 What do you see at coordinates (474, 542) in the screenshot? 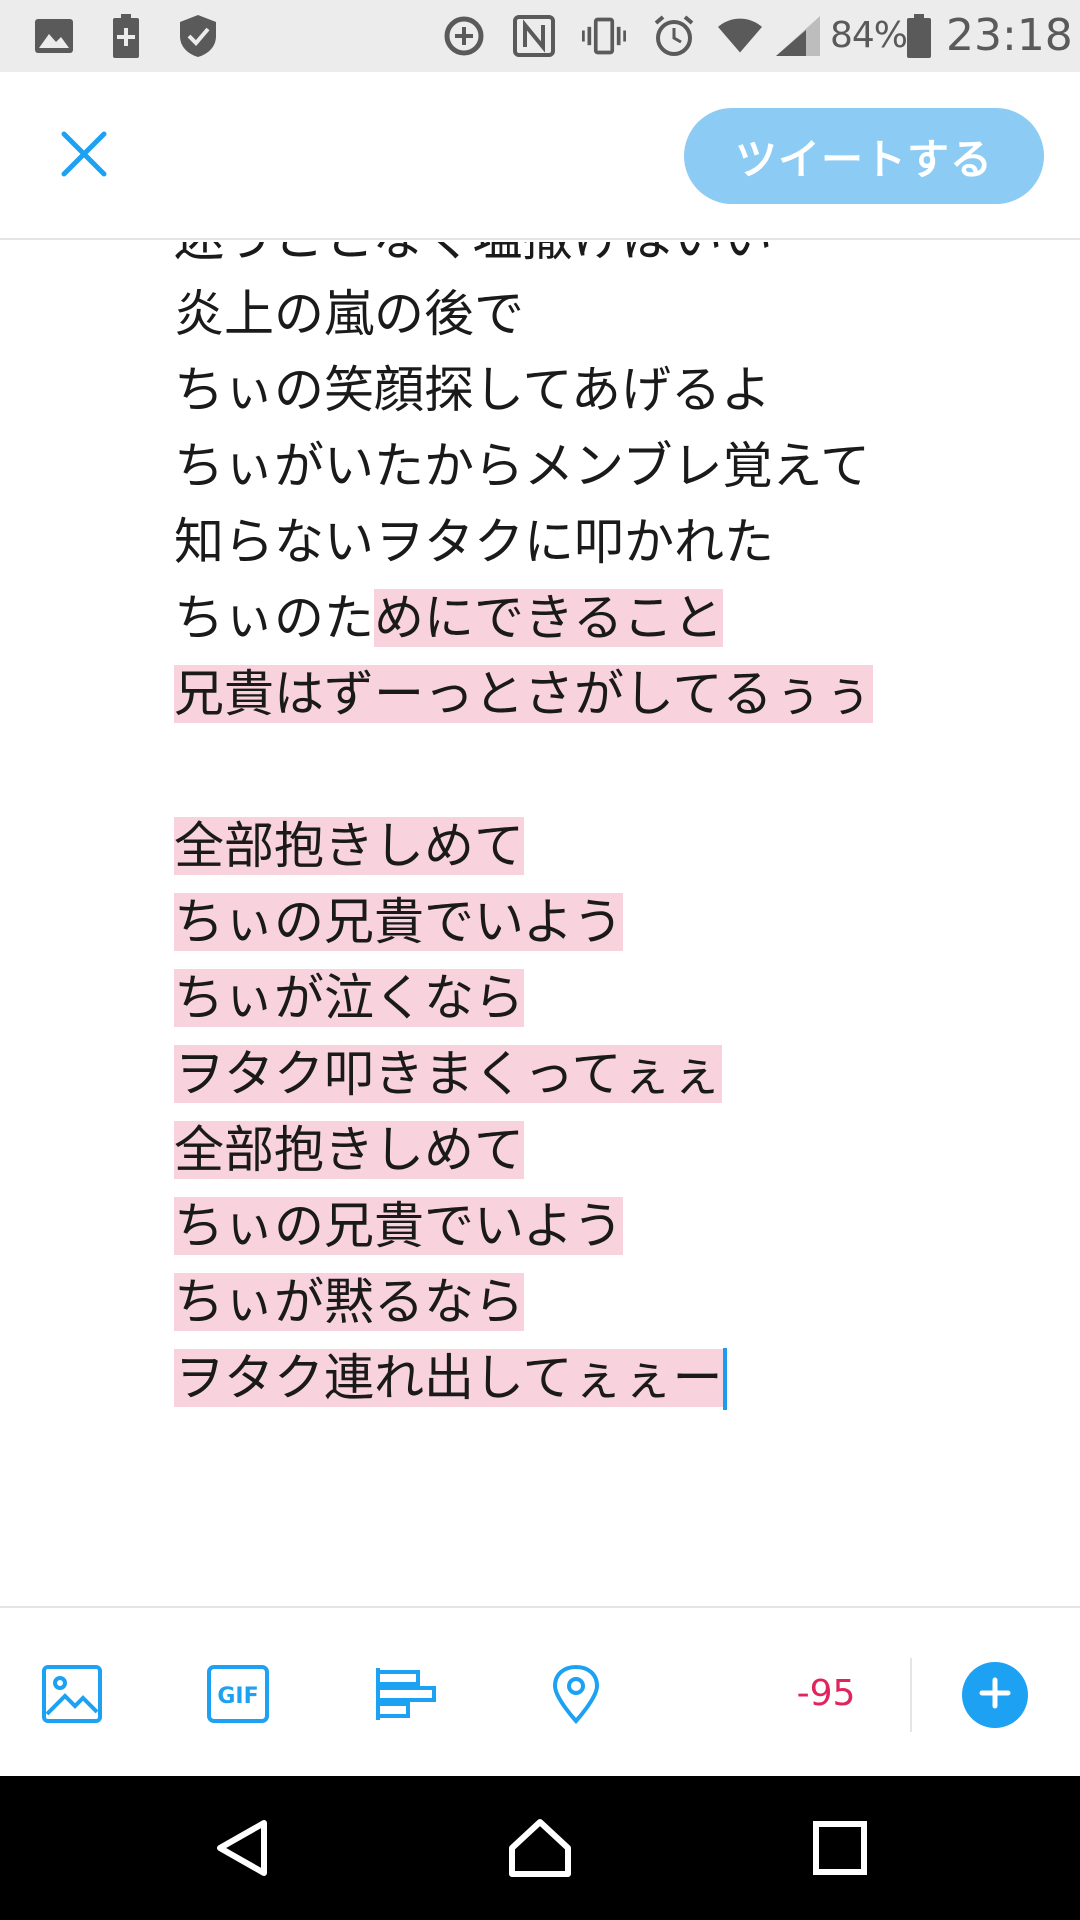
I see `compose-line-text: 知らないヲタクに叩かれた` at bounding box center [474, 542].